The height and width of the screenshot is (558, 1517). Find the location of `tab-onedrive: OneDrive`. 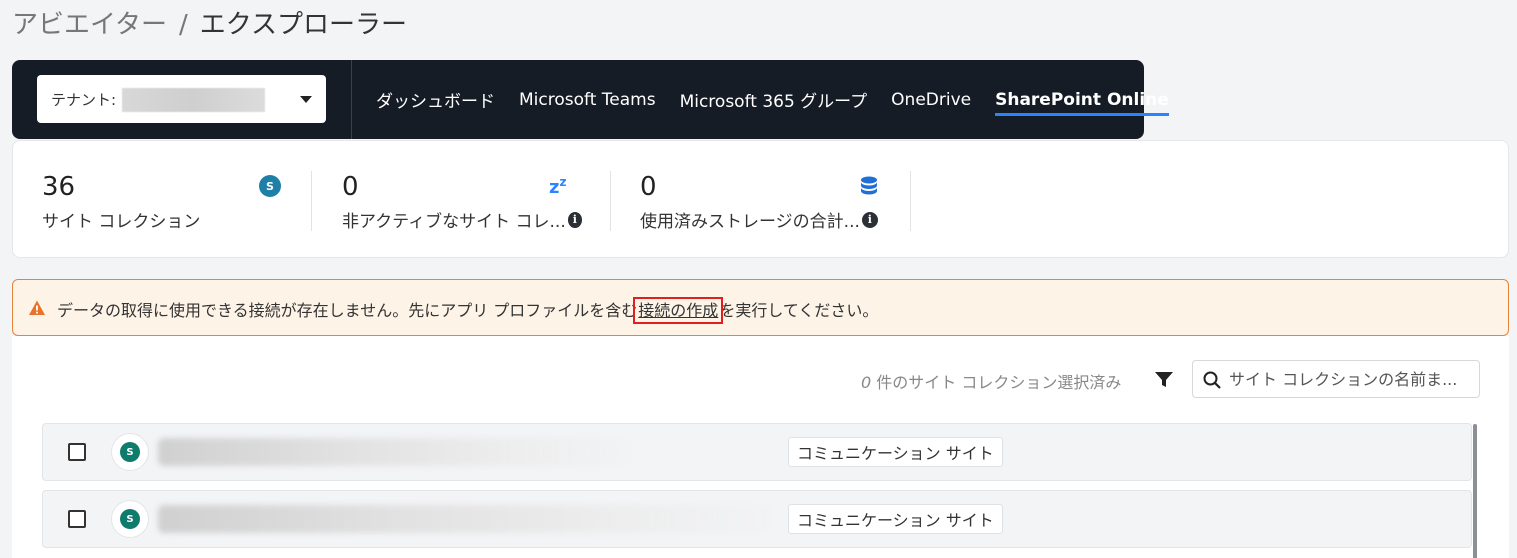

tab-onedrive: OneDrive is located at coordinates (931, 99).